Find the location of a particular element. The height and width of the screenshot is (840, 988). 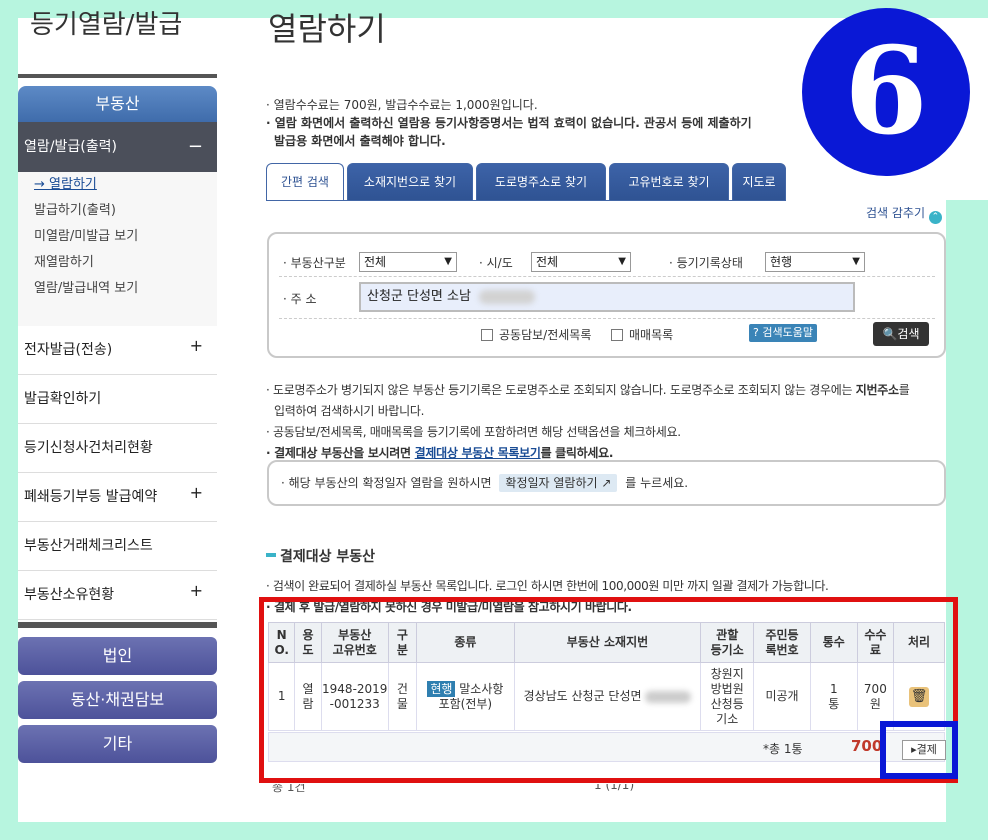

search-tabs: 간편 검색 소재지번으로 찾기 도로명주소로 찾기 고유번호로 찾기 지도로 is located at coordinates (526, 182).